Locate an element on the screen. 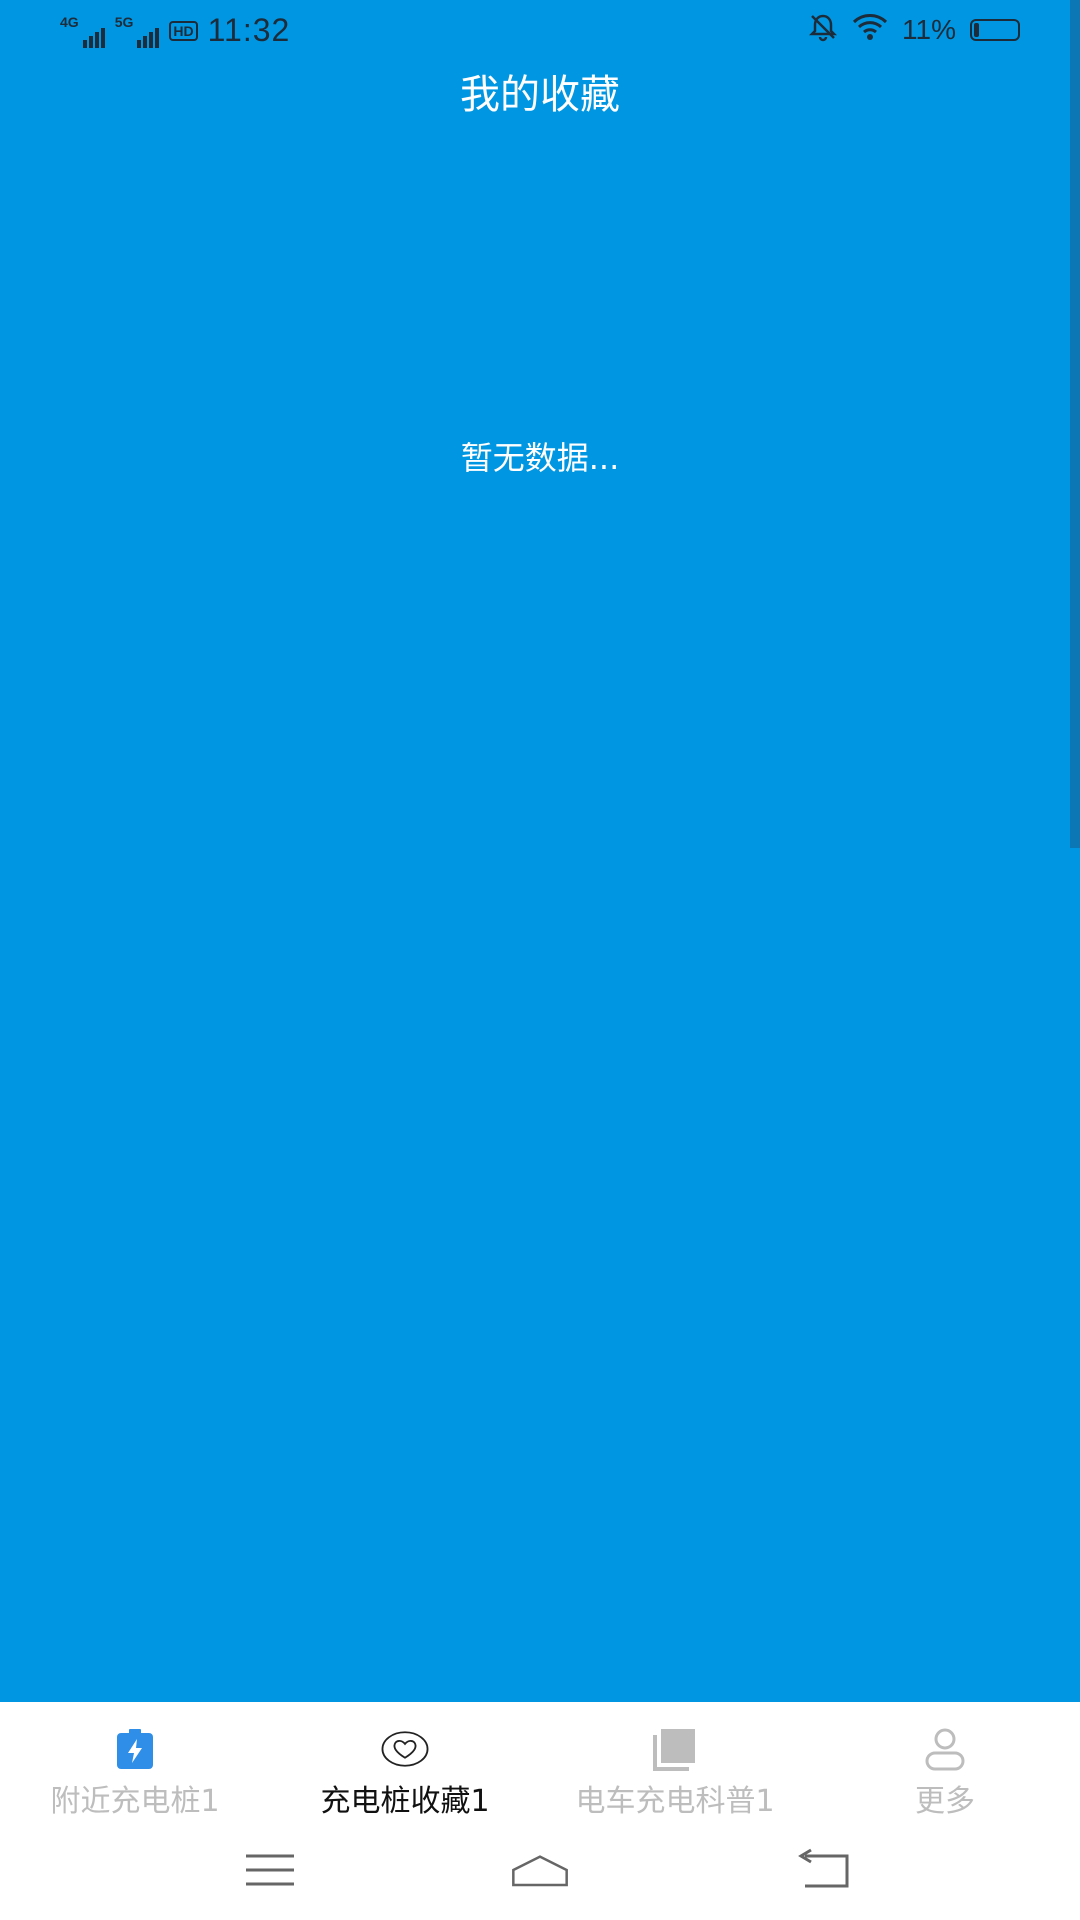 Image resolution: width=1080 pixels, height=1920 pixels. scrollbar is located at coordinates (1075, 424).